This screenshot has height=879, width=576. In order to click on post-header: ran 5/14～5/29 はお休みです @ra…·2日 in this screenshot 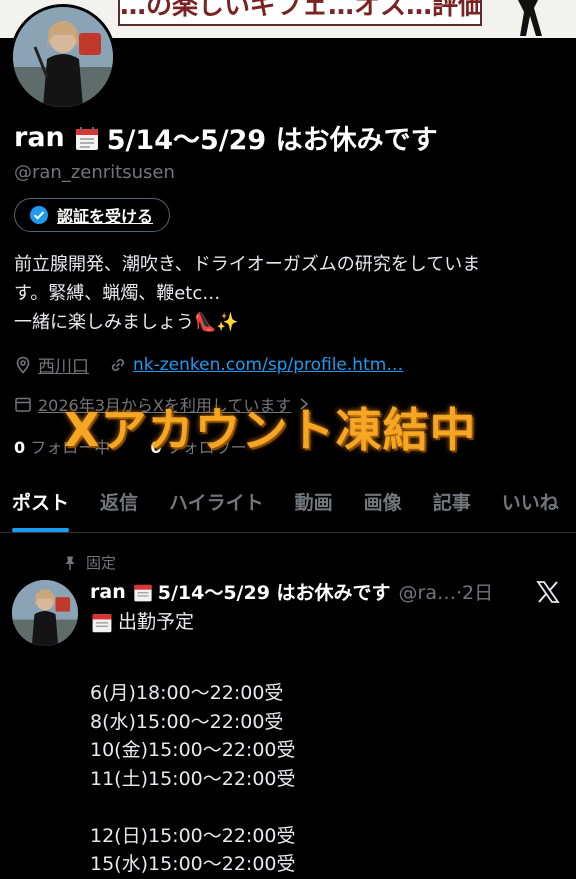, I will do `click(291, 591)`.